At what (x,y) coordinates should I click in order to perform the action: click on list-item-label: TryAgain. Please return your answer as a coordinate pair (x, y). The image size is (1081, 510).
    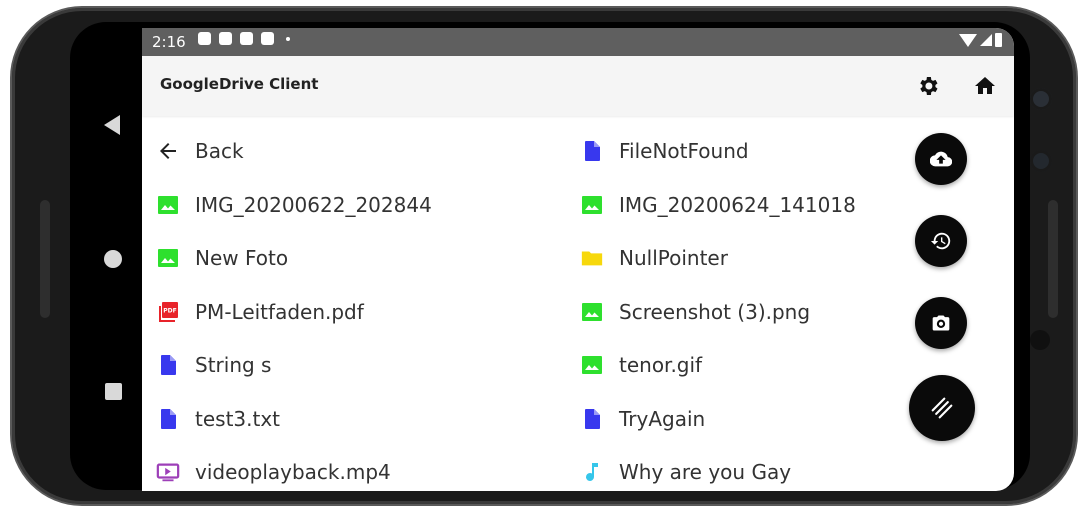
    Looking at the image, I should click on (662, 418).